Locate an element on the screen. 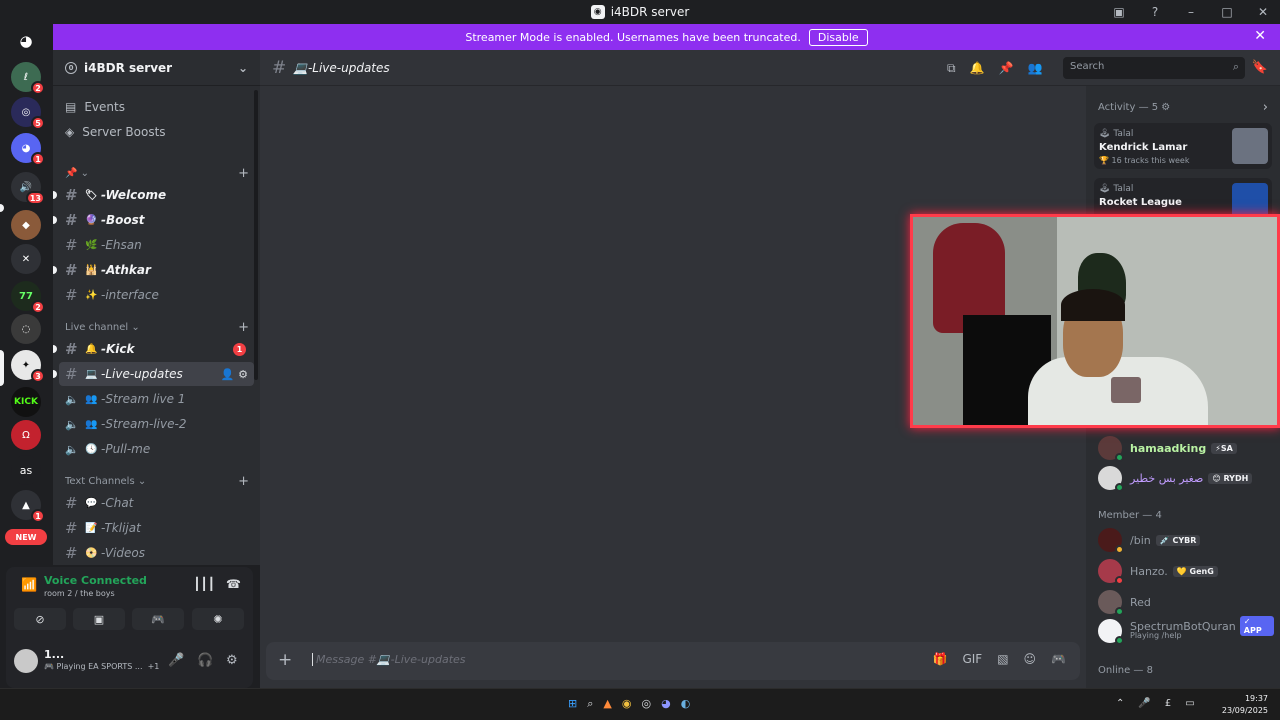 This screenshot has width=1280, height=720. close-banner-icon: ✕ is located at coordinates (1260, 36).